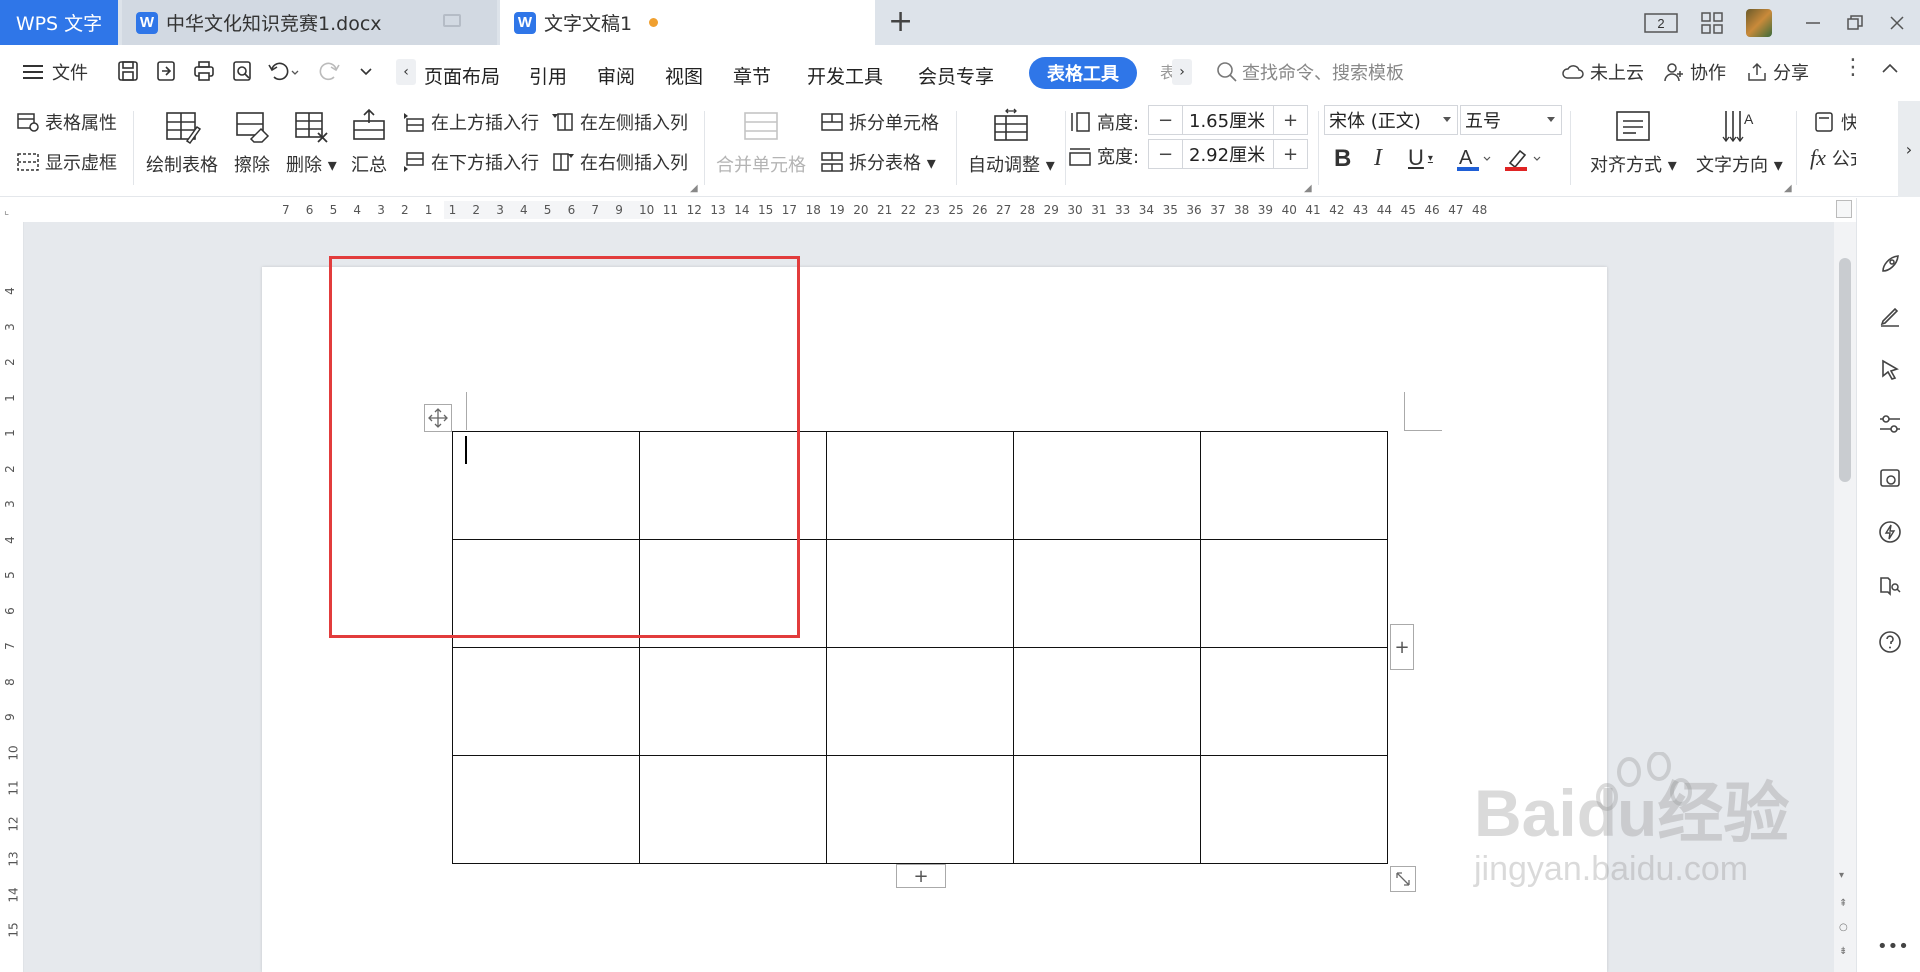  What do you see at coordinates (1777, 72) in the screenshot?
I see `share-button: 分享` at bounding box center [1777, 72].